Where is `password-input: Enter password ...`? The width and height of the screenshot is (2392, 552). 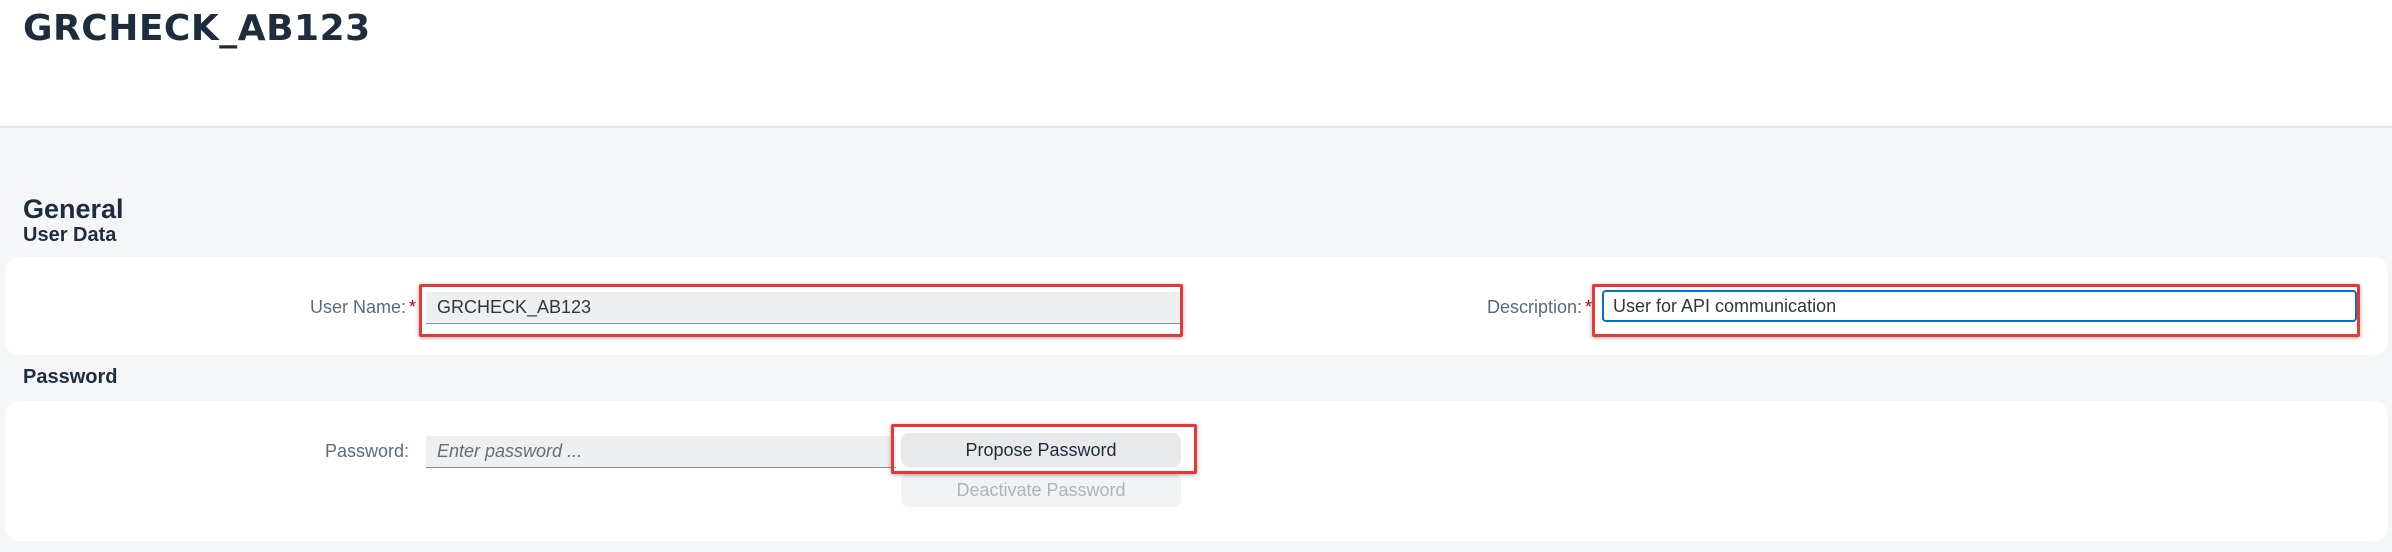
password-input: Enter password ... is located at coordinates (661, 452).